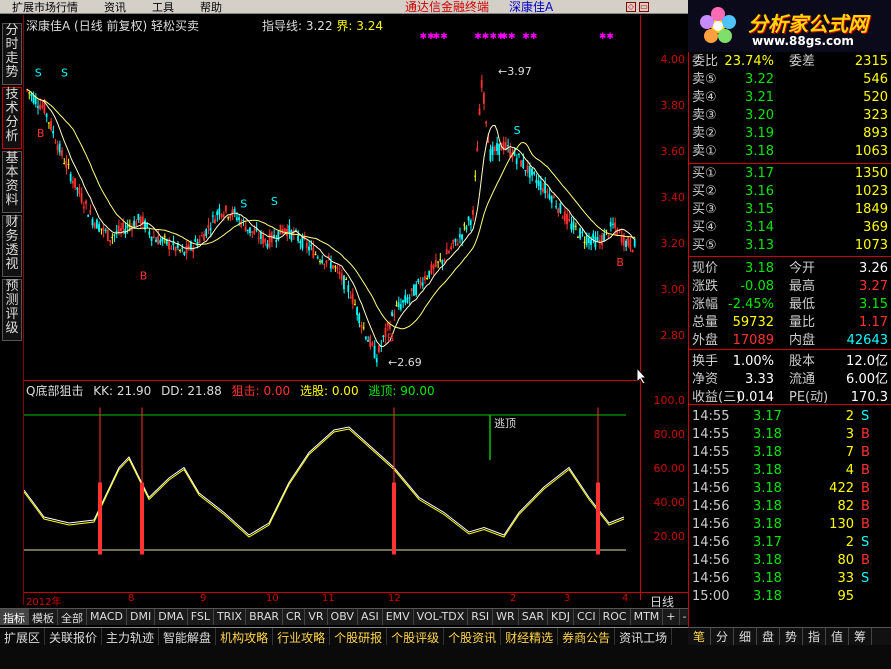  I want to click on indicator-tab-10: VR, so click(316, 617).